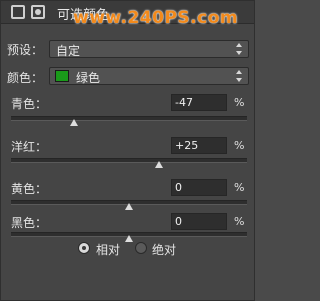 The width and height of the screenshot is (320, 301). I want to click on colors-label: 颜色：, so click(25, 78).